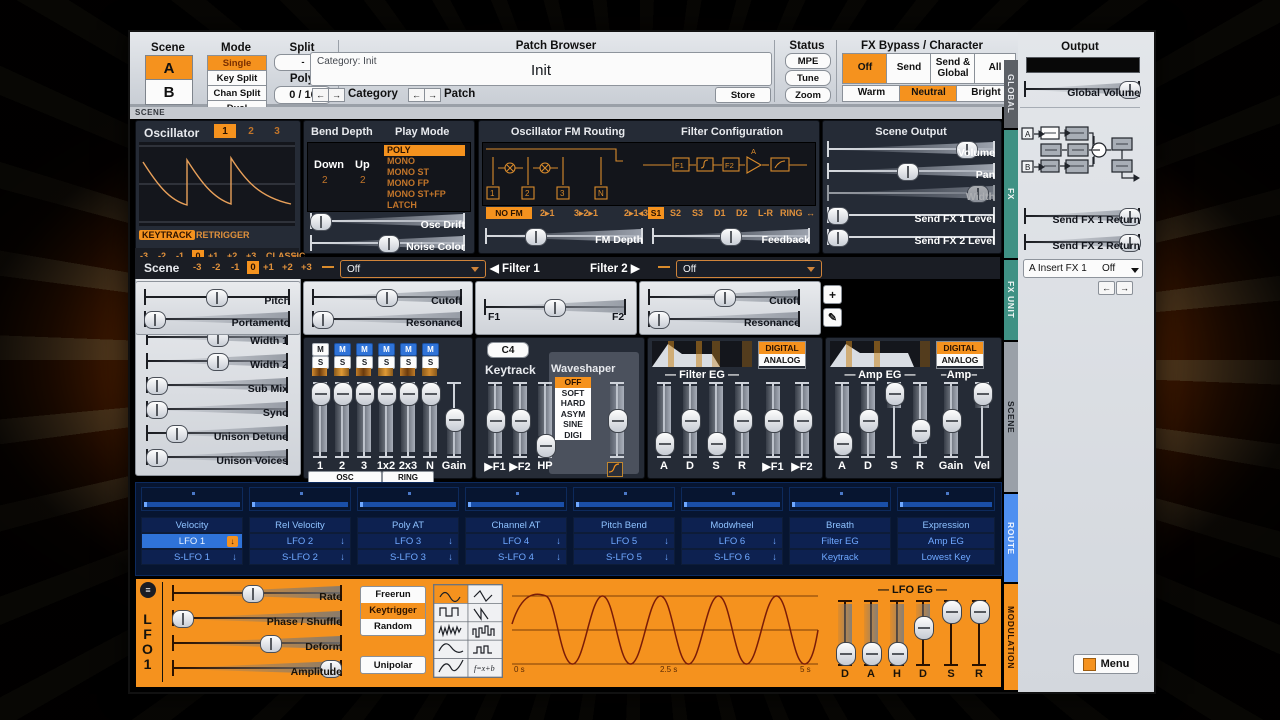  Describe the element at coordinates (946, 541) in the screenshot. I see `mod-source-amp-eg: Amp EG` at that location.